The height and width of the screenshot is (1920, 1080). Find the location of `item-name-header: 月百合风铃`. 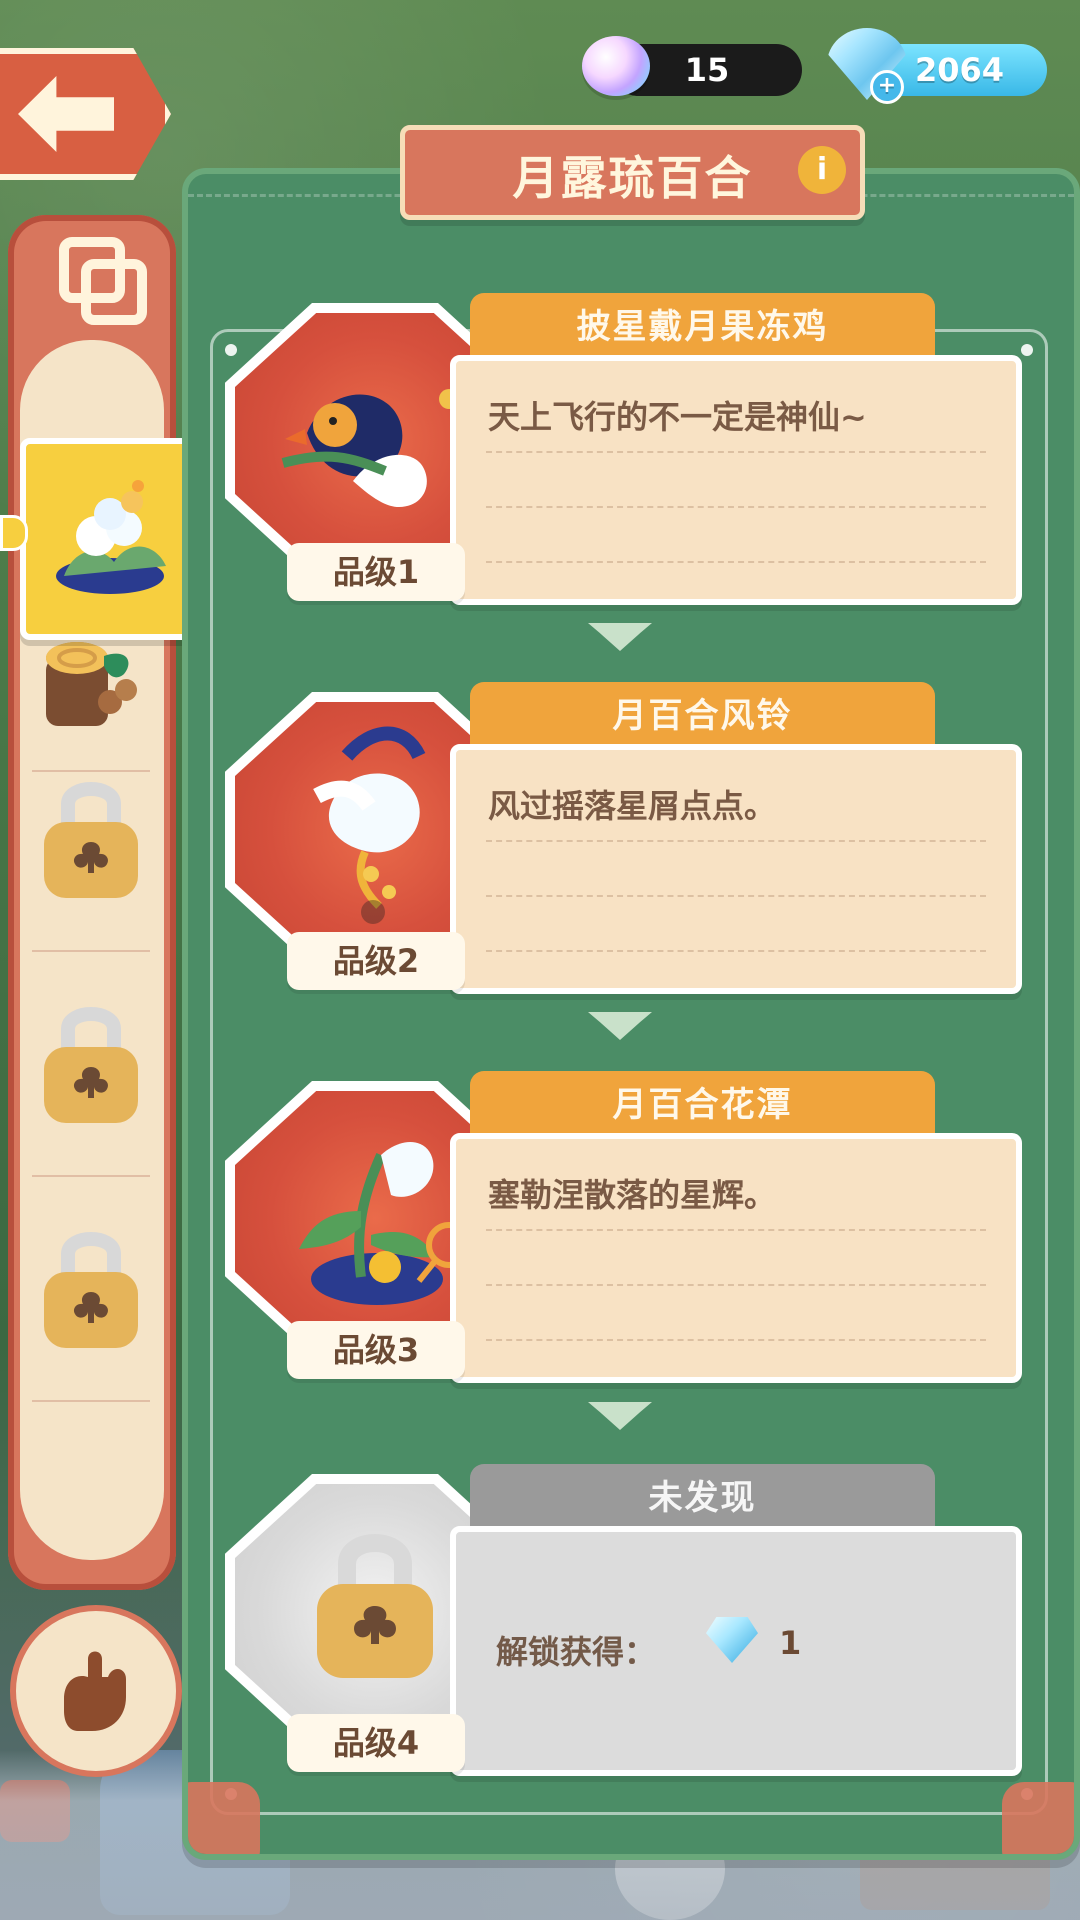

item-name-header: 月百合风铃 is located at coordinates (702, 716).